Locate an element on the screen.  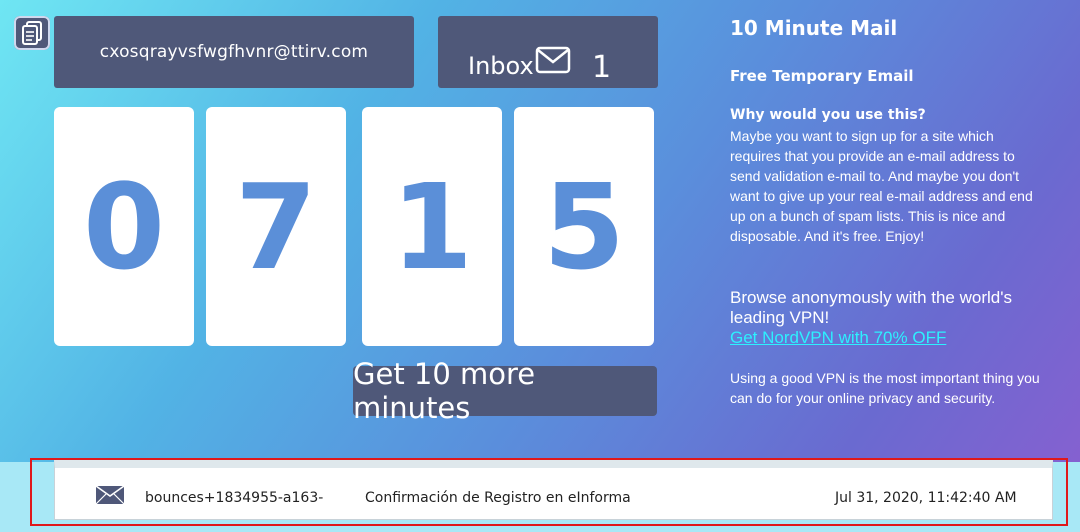
email-address: cxosqrayvsfwgfhvnr@ttirv.com is located at coordinates (234, 52).